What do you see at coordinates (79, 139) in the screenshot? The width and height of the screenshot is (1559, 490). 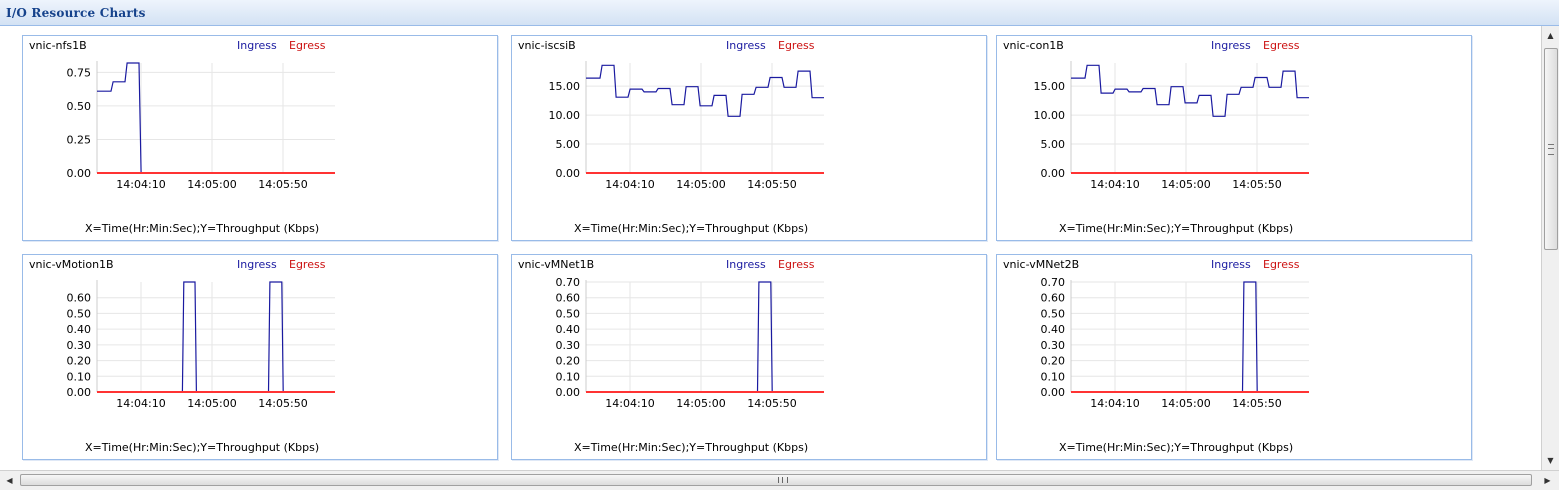 I see `y-tick-label: 0.25` at bounding box center [79, 139].